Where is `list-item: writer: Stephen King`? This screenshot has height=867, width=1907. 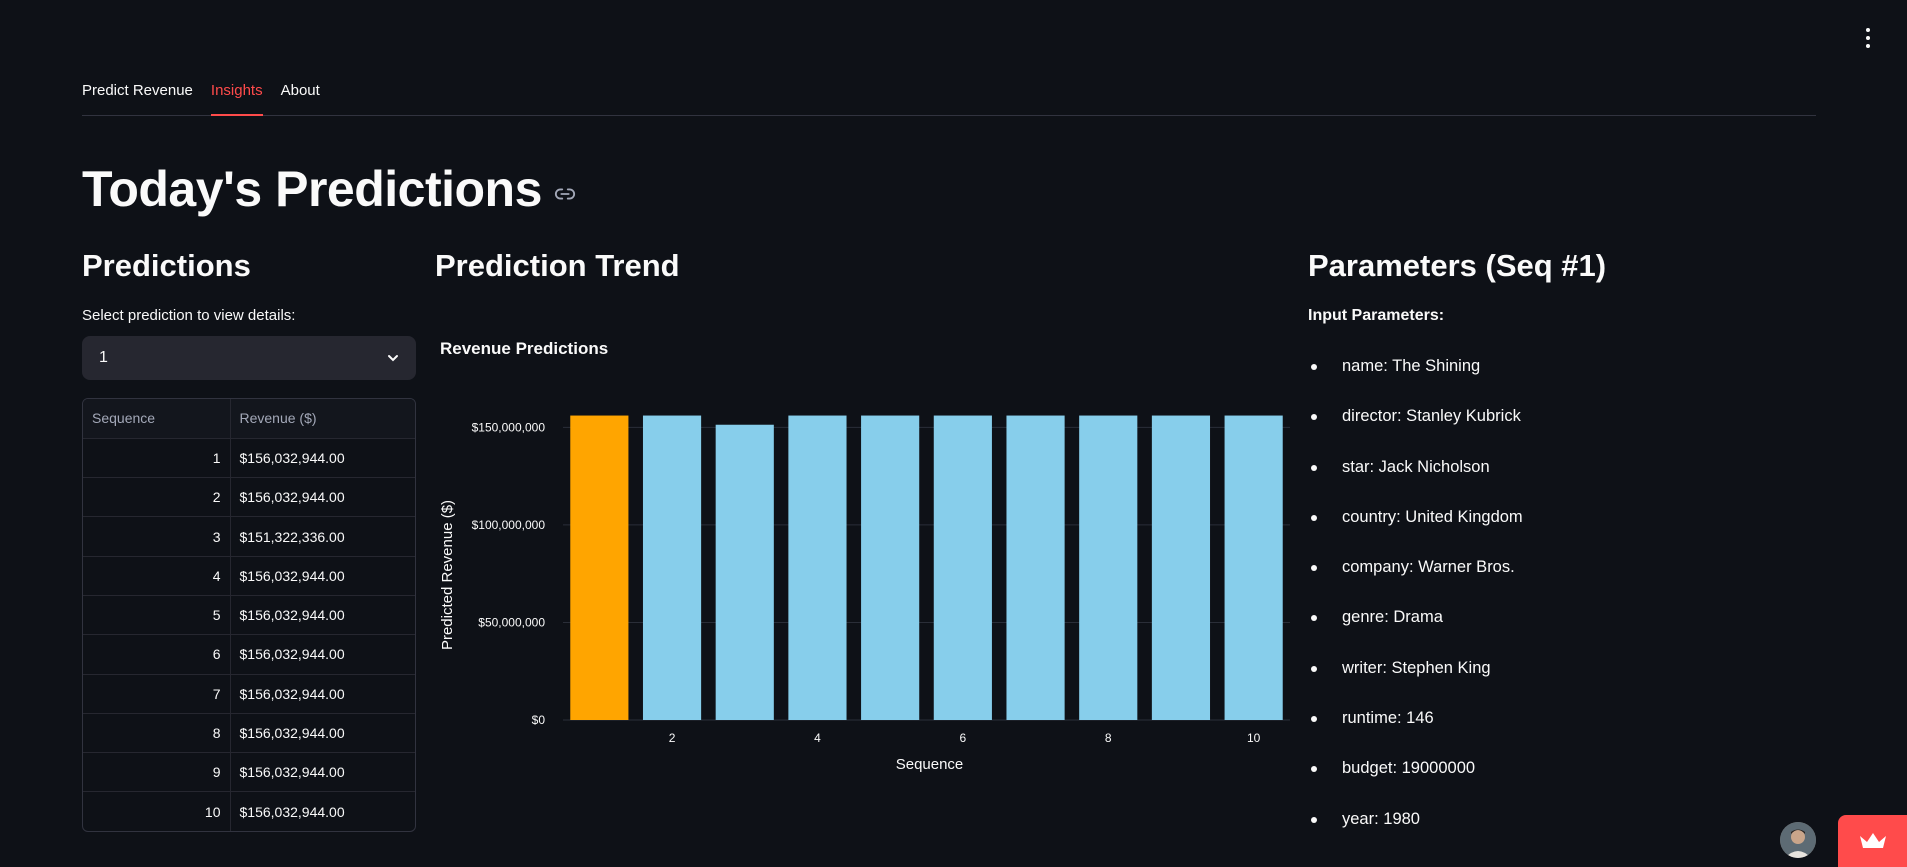
list-item: writer: Stephen King is located at coordinates (1415, 669).